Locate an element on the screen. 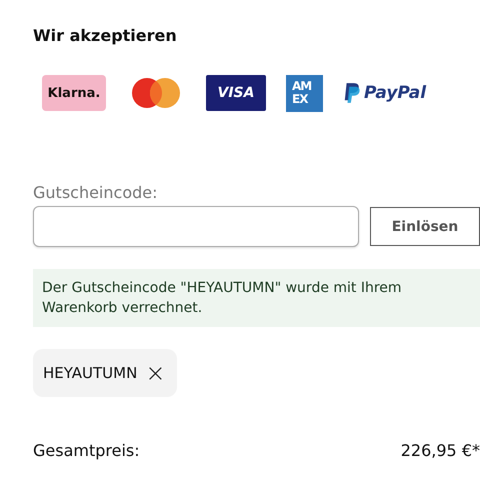 Image resolution: width=480 pixels, height=480 pixels. success-message: Der Gutscheincode "HEYAUTUMN" wurde mit Ihrem Warenkorb verrechnet. is located at coordinates (256, 298).